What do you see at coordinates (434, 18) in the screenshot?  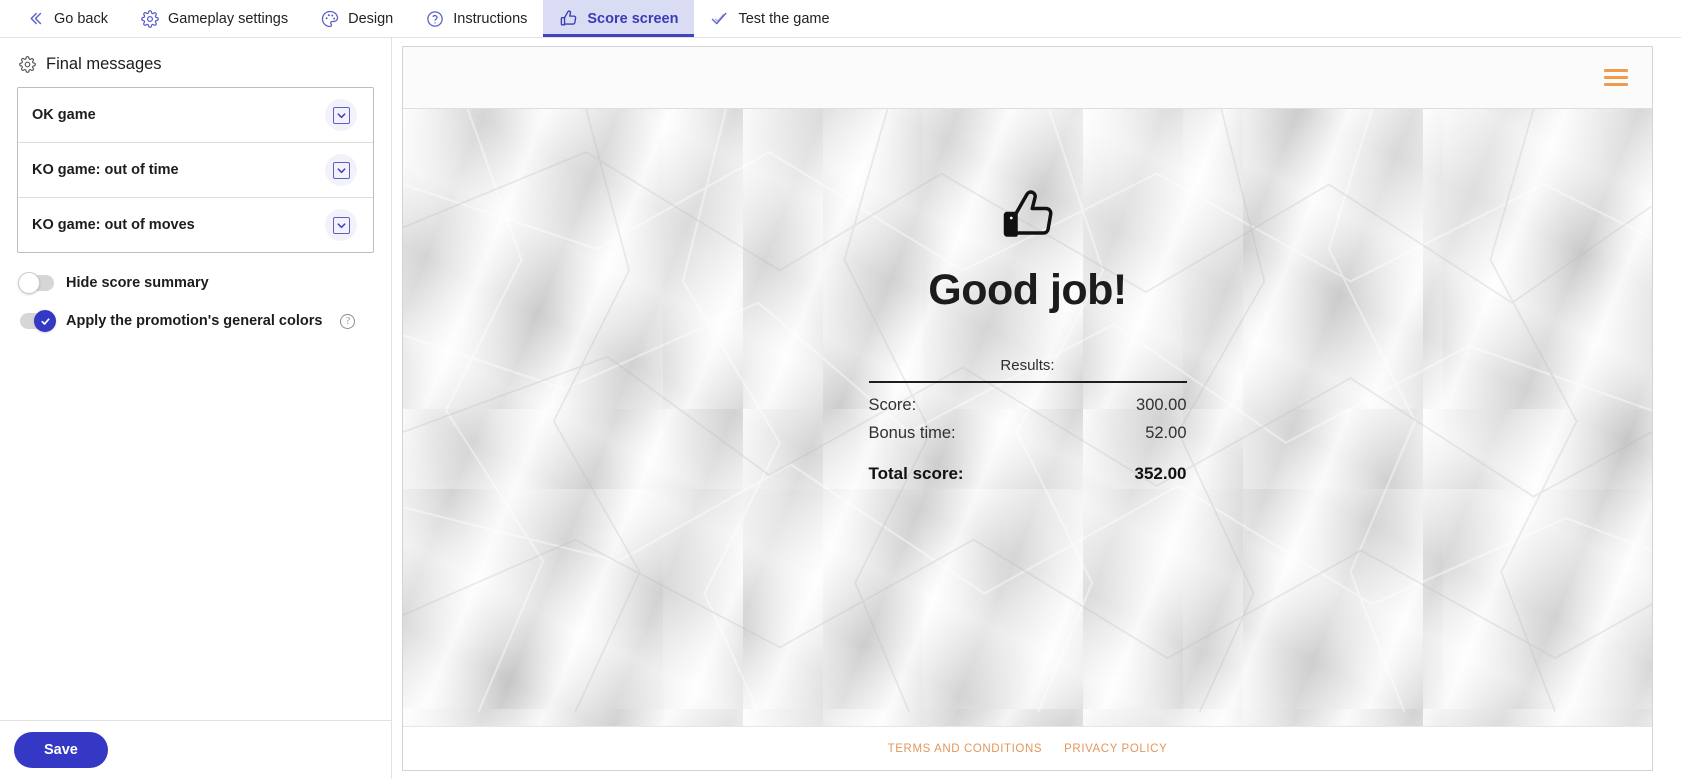 I see `question-circle-icon` at bounding box center [434, 18].